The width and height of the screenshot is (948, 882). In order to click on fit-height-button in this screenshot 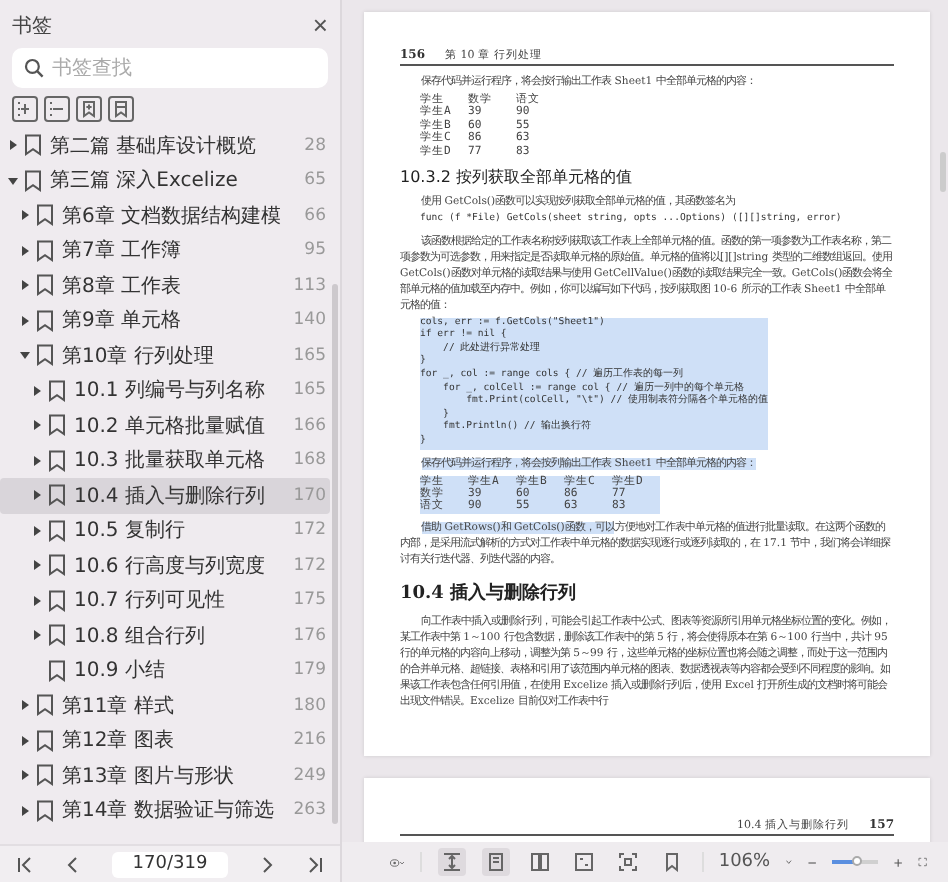, I will do `click(451, 862)`.